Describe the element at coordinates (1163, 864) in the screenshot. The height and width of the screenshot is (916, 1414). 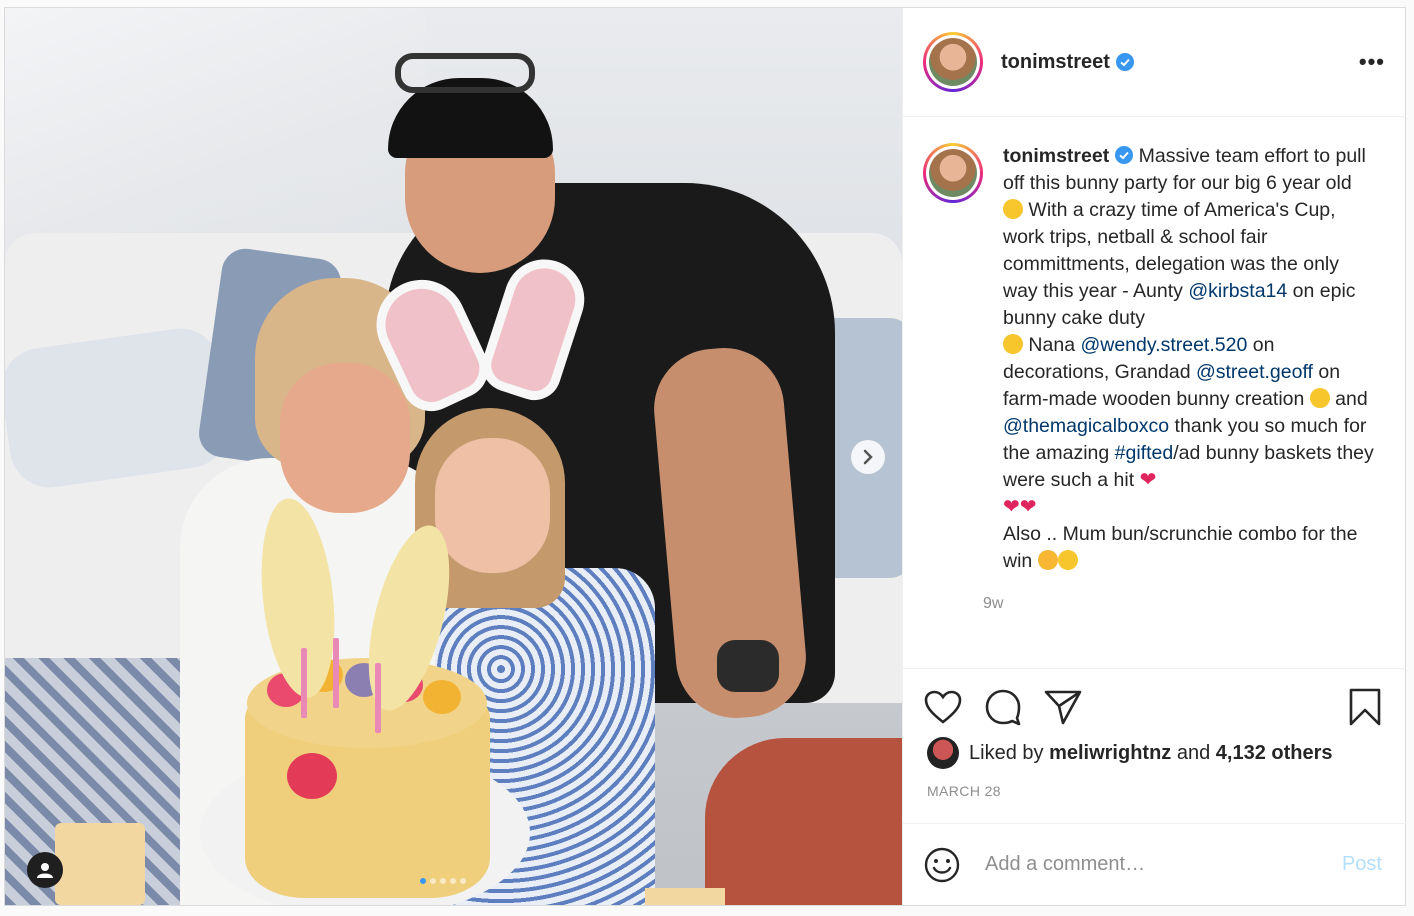
I see `comment-input` at that location.